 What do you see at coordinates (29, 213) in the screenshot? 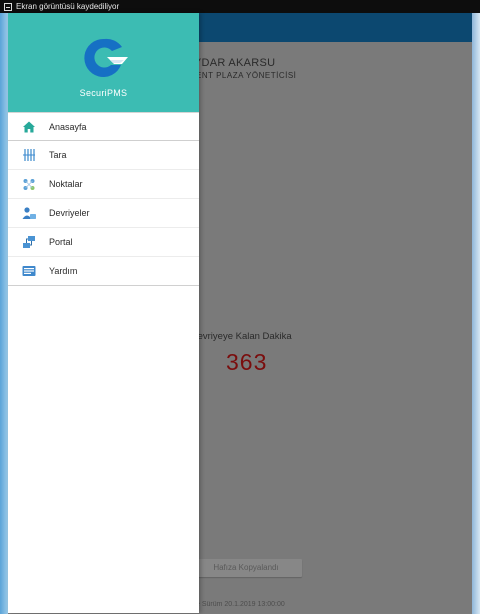
I see `patrols-icon` at bounding box center [29, 213].